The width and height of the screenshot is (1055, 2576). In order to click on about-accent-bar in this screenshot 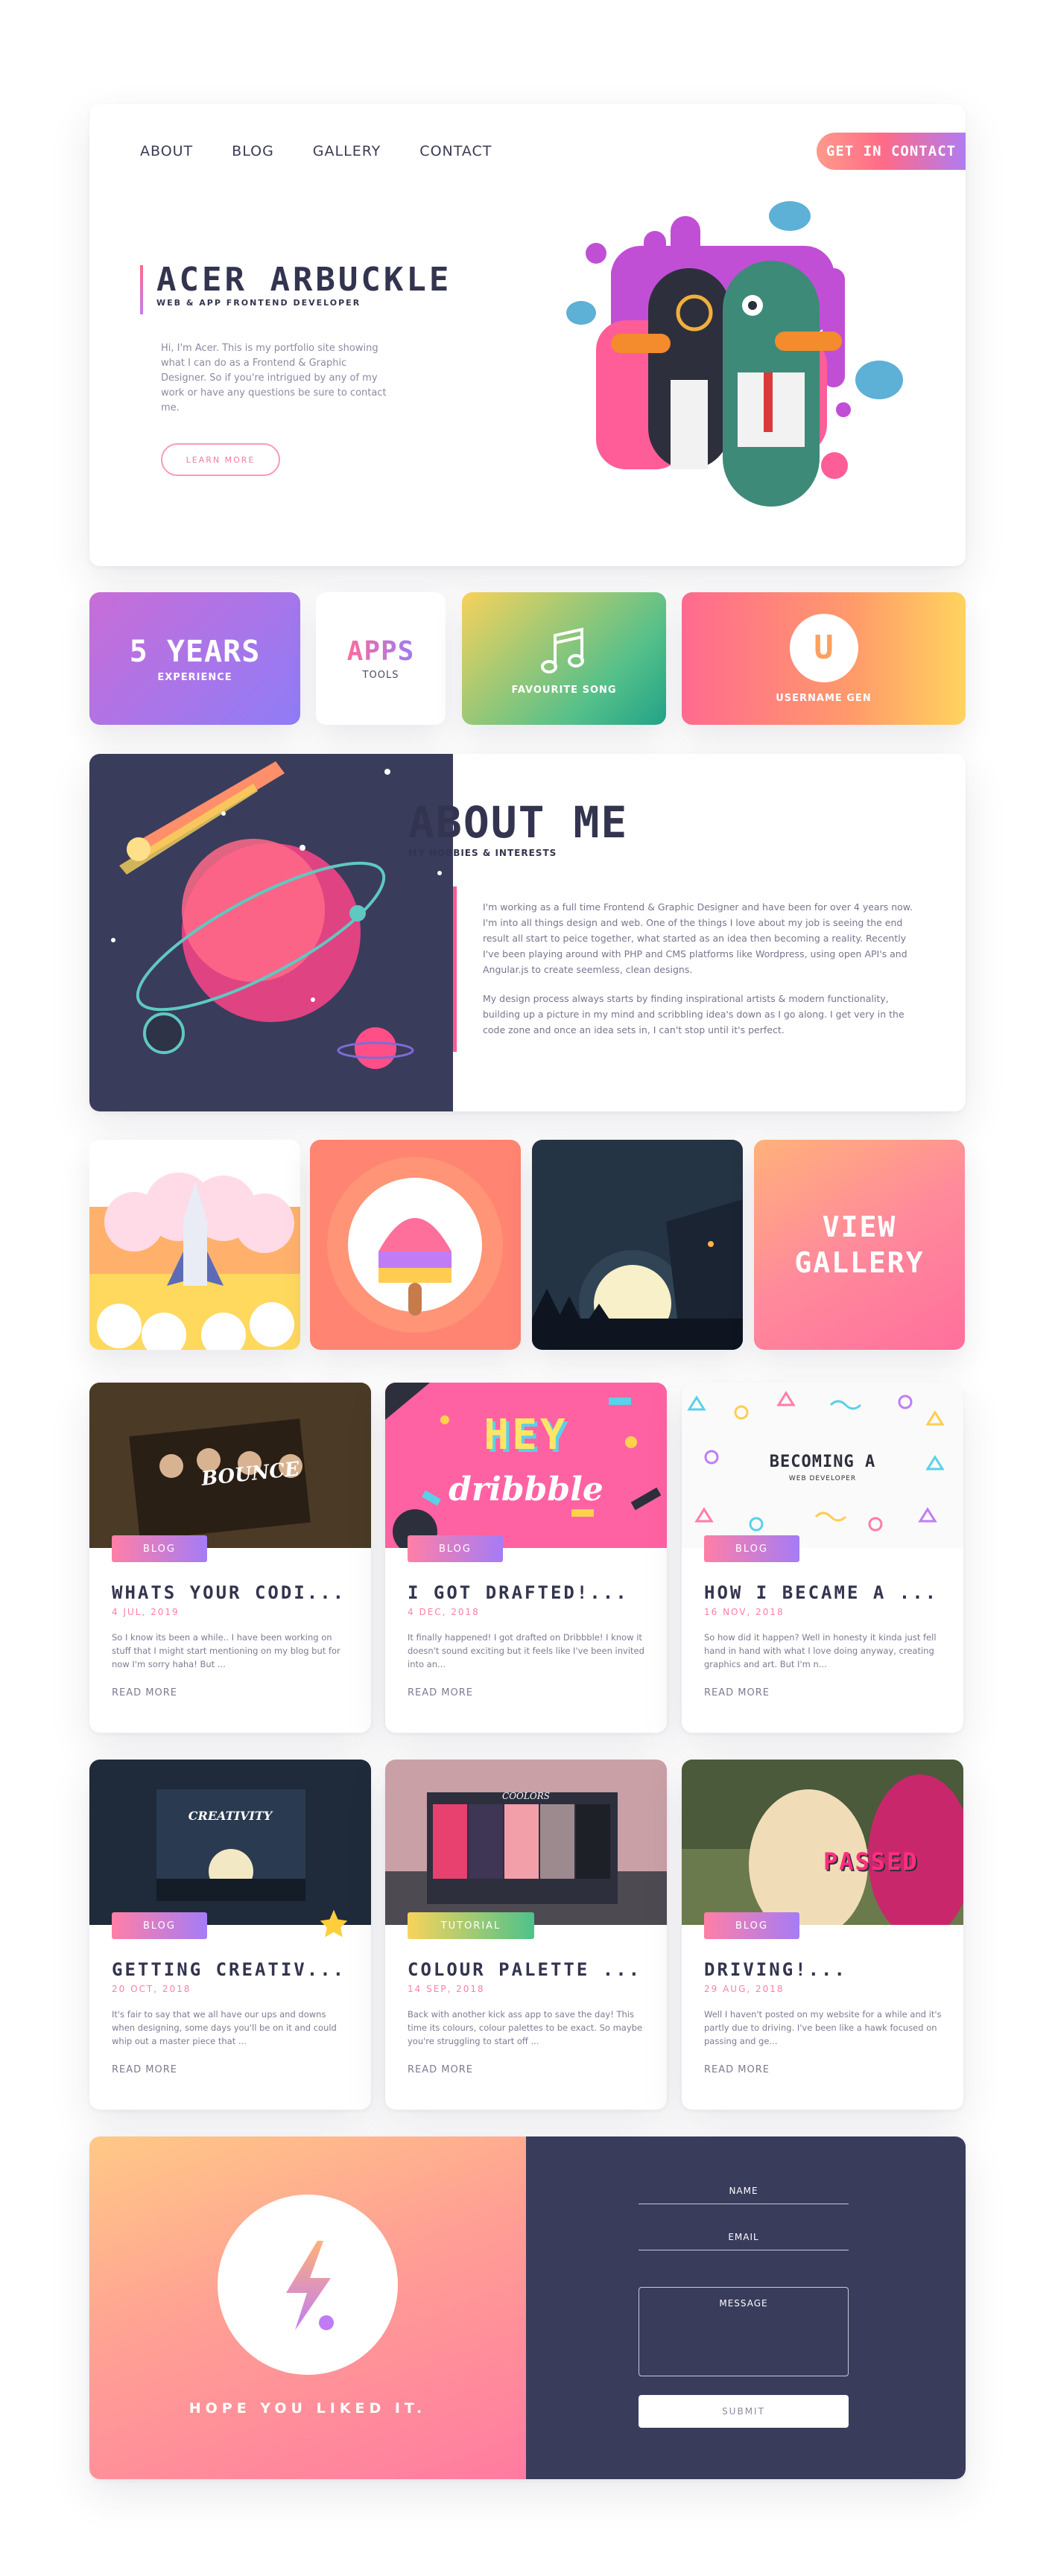, I will do `click(455, 969)`.